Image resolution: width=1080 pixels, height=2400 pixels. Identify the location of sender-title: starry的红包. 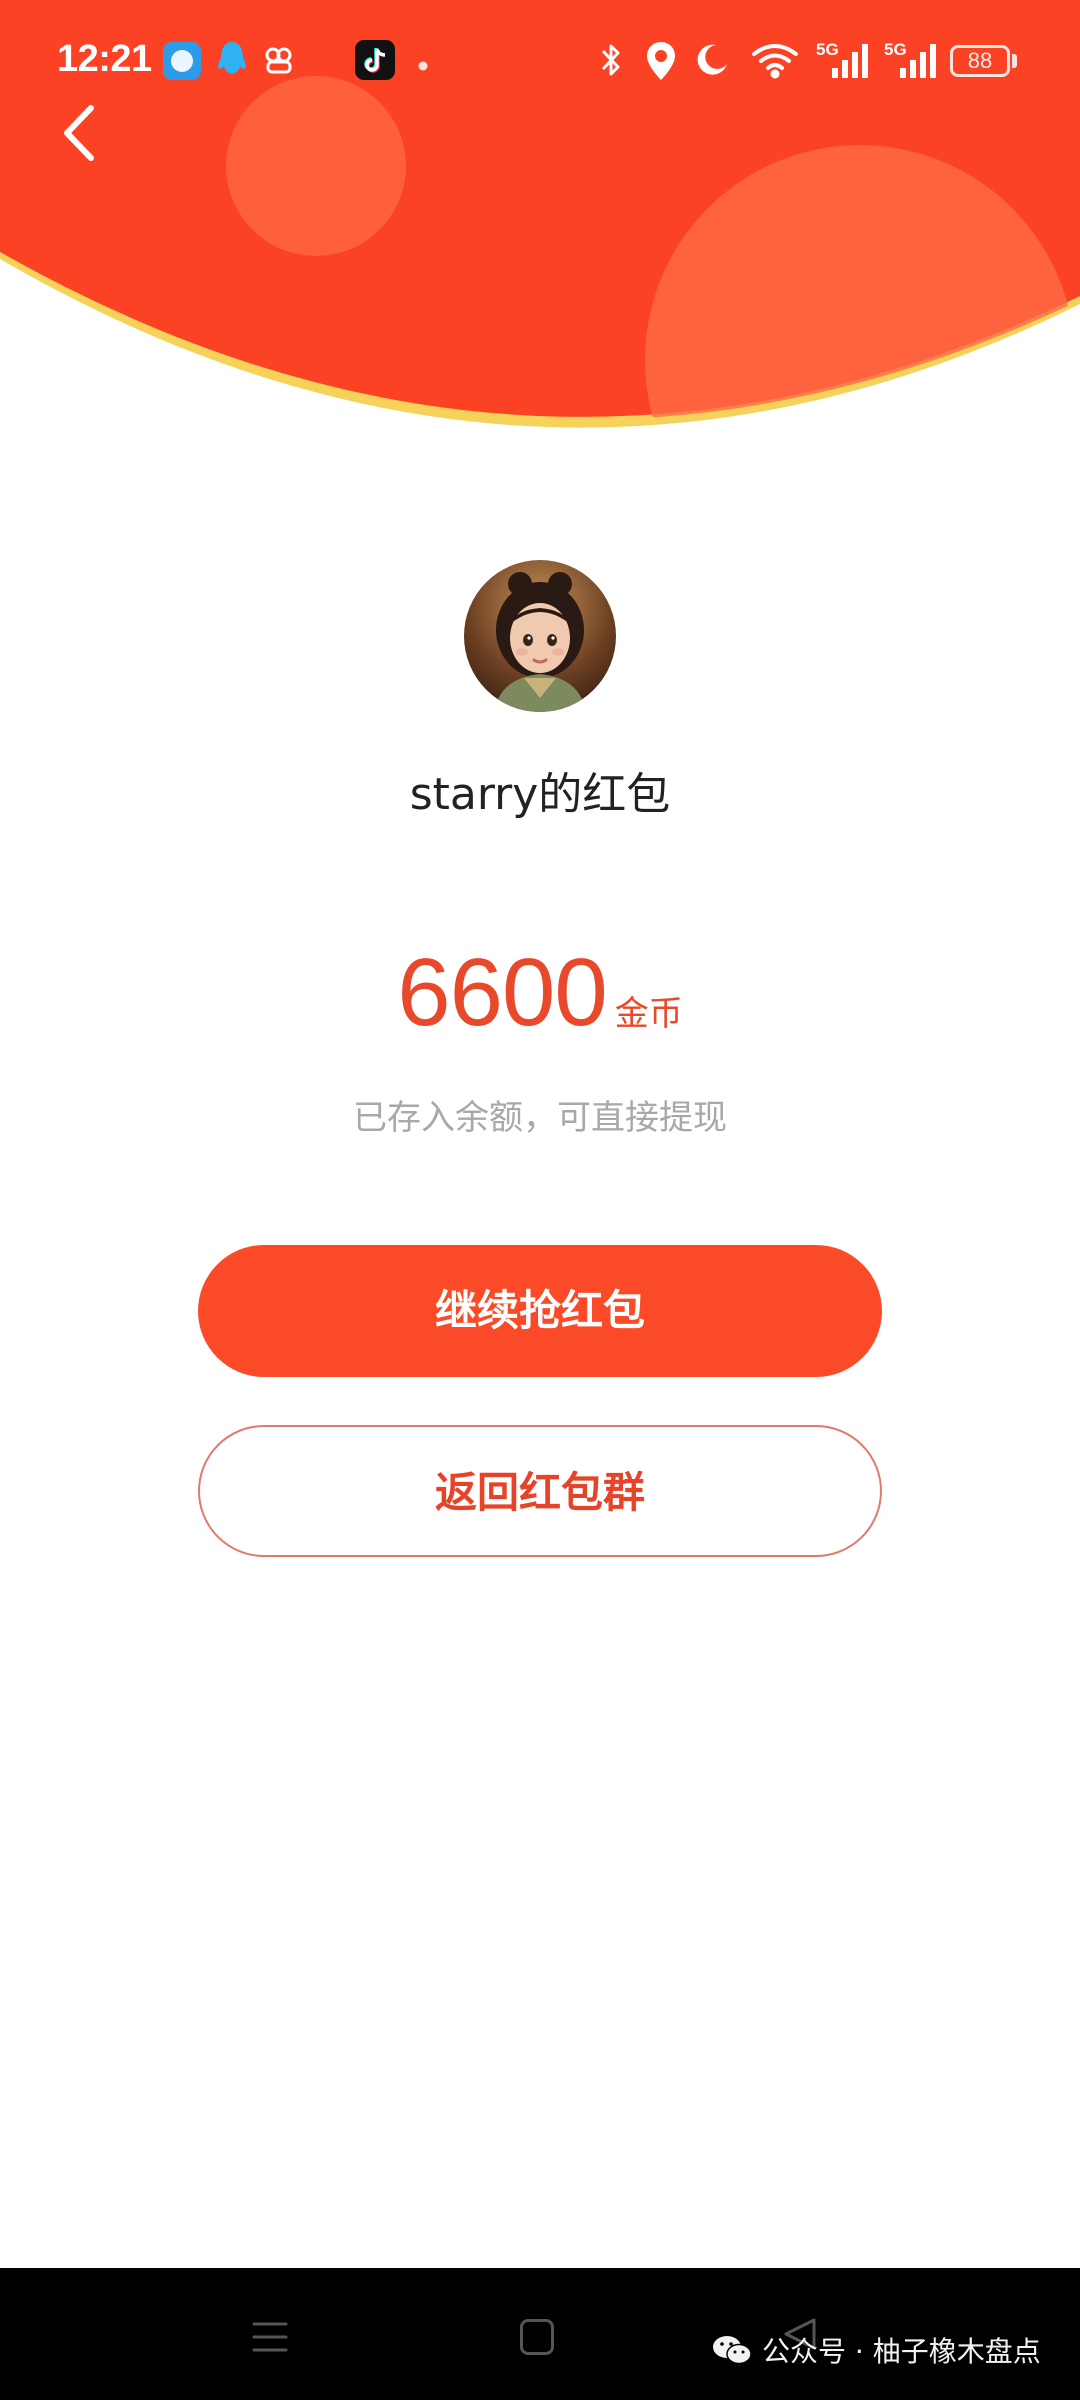
(540, 794).